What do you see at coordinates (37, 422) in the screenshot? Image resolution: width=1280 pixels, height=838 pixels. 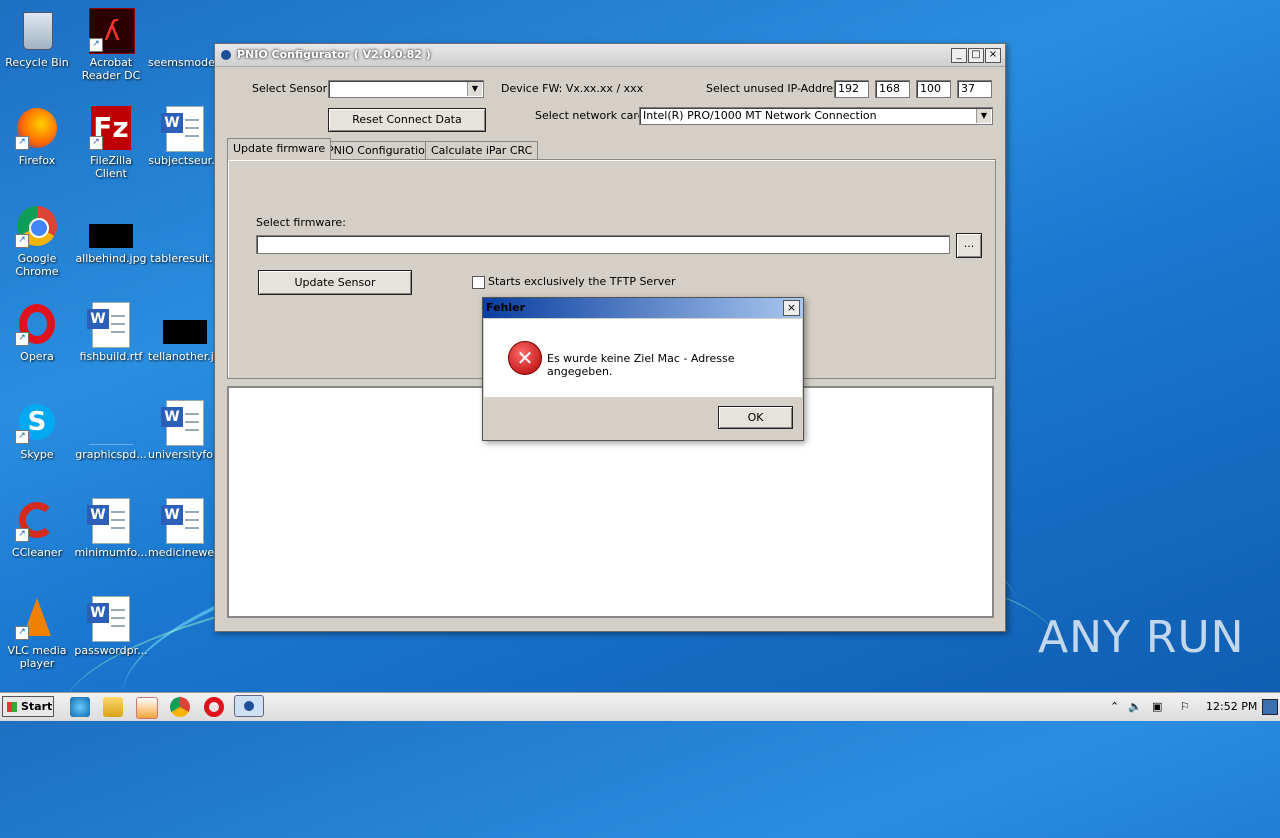 I see `skype-icon: S ↗` at bounding box center [37, 422].